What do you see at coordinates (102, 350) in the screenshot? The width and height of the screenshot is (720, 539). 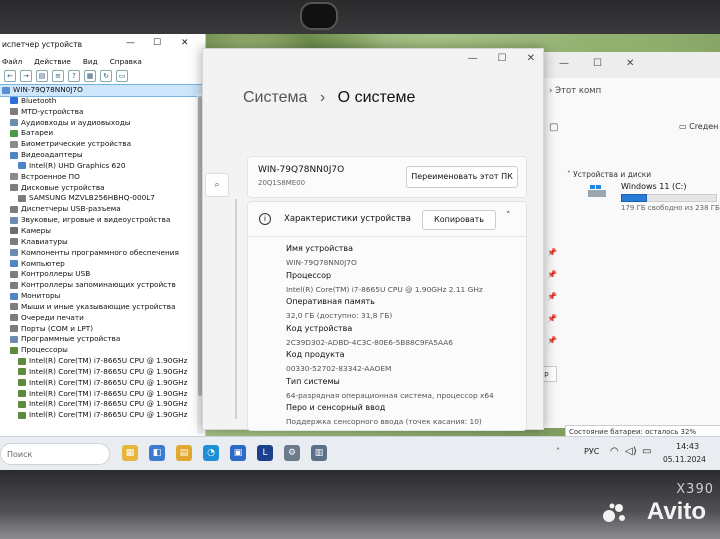 I see `device-tree-item: Процессоры` at bounding box center [102, 350].